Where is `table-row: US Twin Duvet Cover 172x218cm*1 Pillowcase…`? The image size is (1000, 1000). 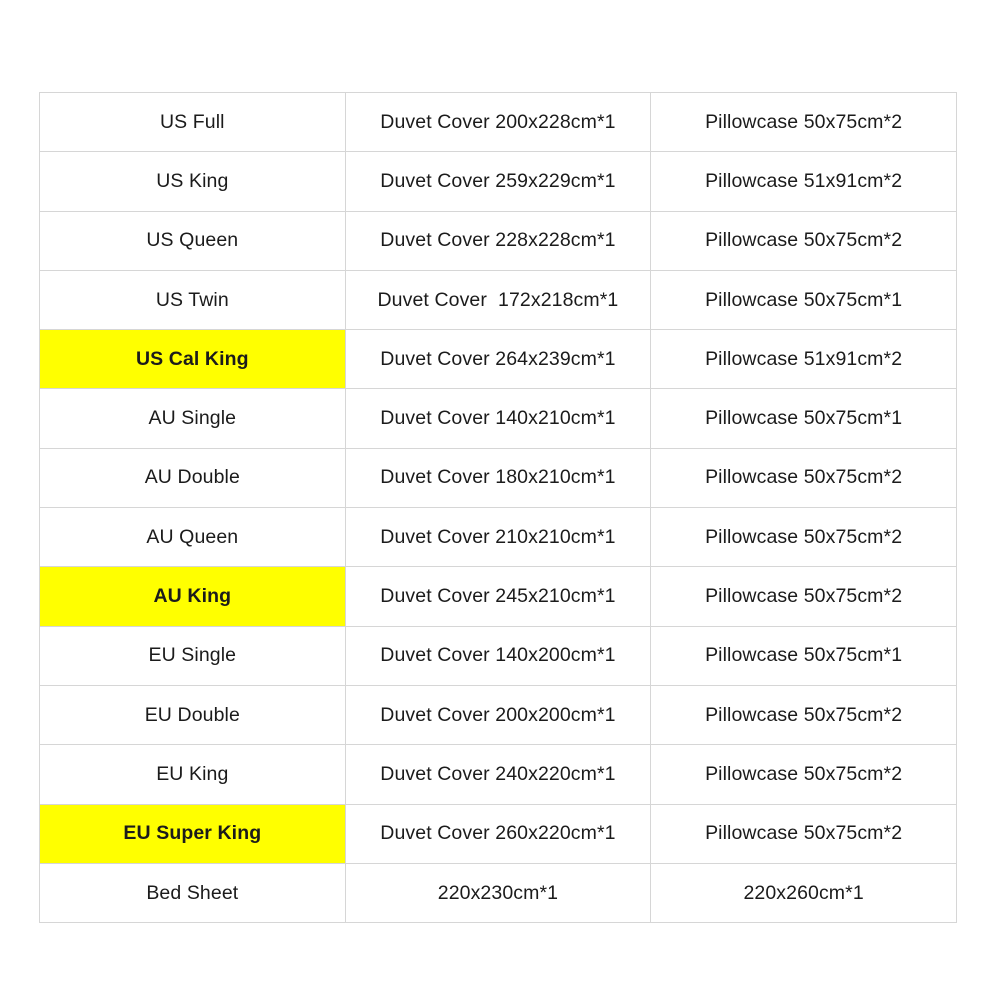
table-row: US Twin Duvet Cover 172x218cm*1 Pillowcase… is located at coordinates (498, 300).